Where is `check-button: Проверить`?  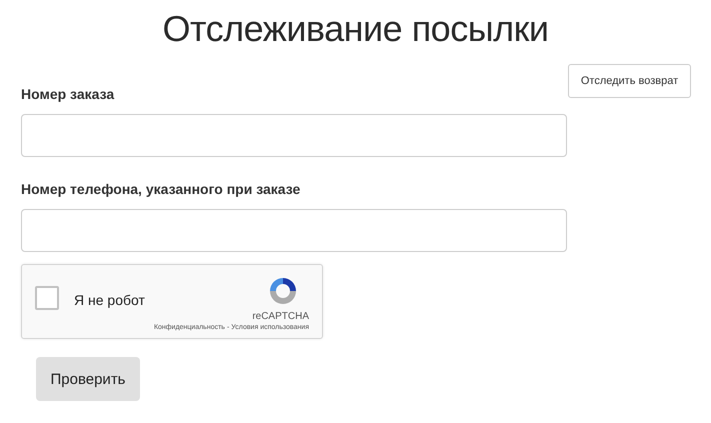 check-button: Проверить is located at coordinates (88, 379).